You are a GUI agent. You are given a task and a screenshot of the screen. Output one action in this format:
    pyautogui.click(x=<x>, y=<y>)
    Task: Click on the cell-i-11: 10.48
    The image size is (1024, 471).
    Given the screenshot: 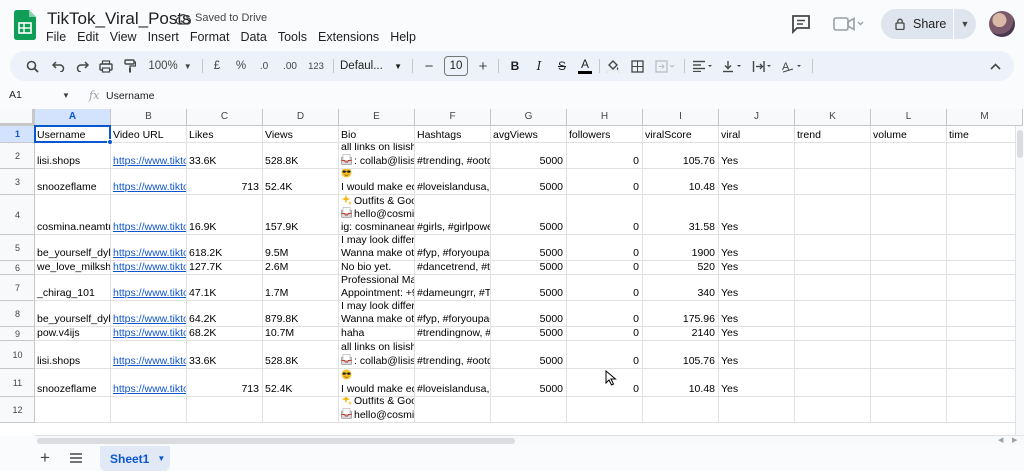 What is the action you would take?
    pyautogui.click(x=681, y=383)
    